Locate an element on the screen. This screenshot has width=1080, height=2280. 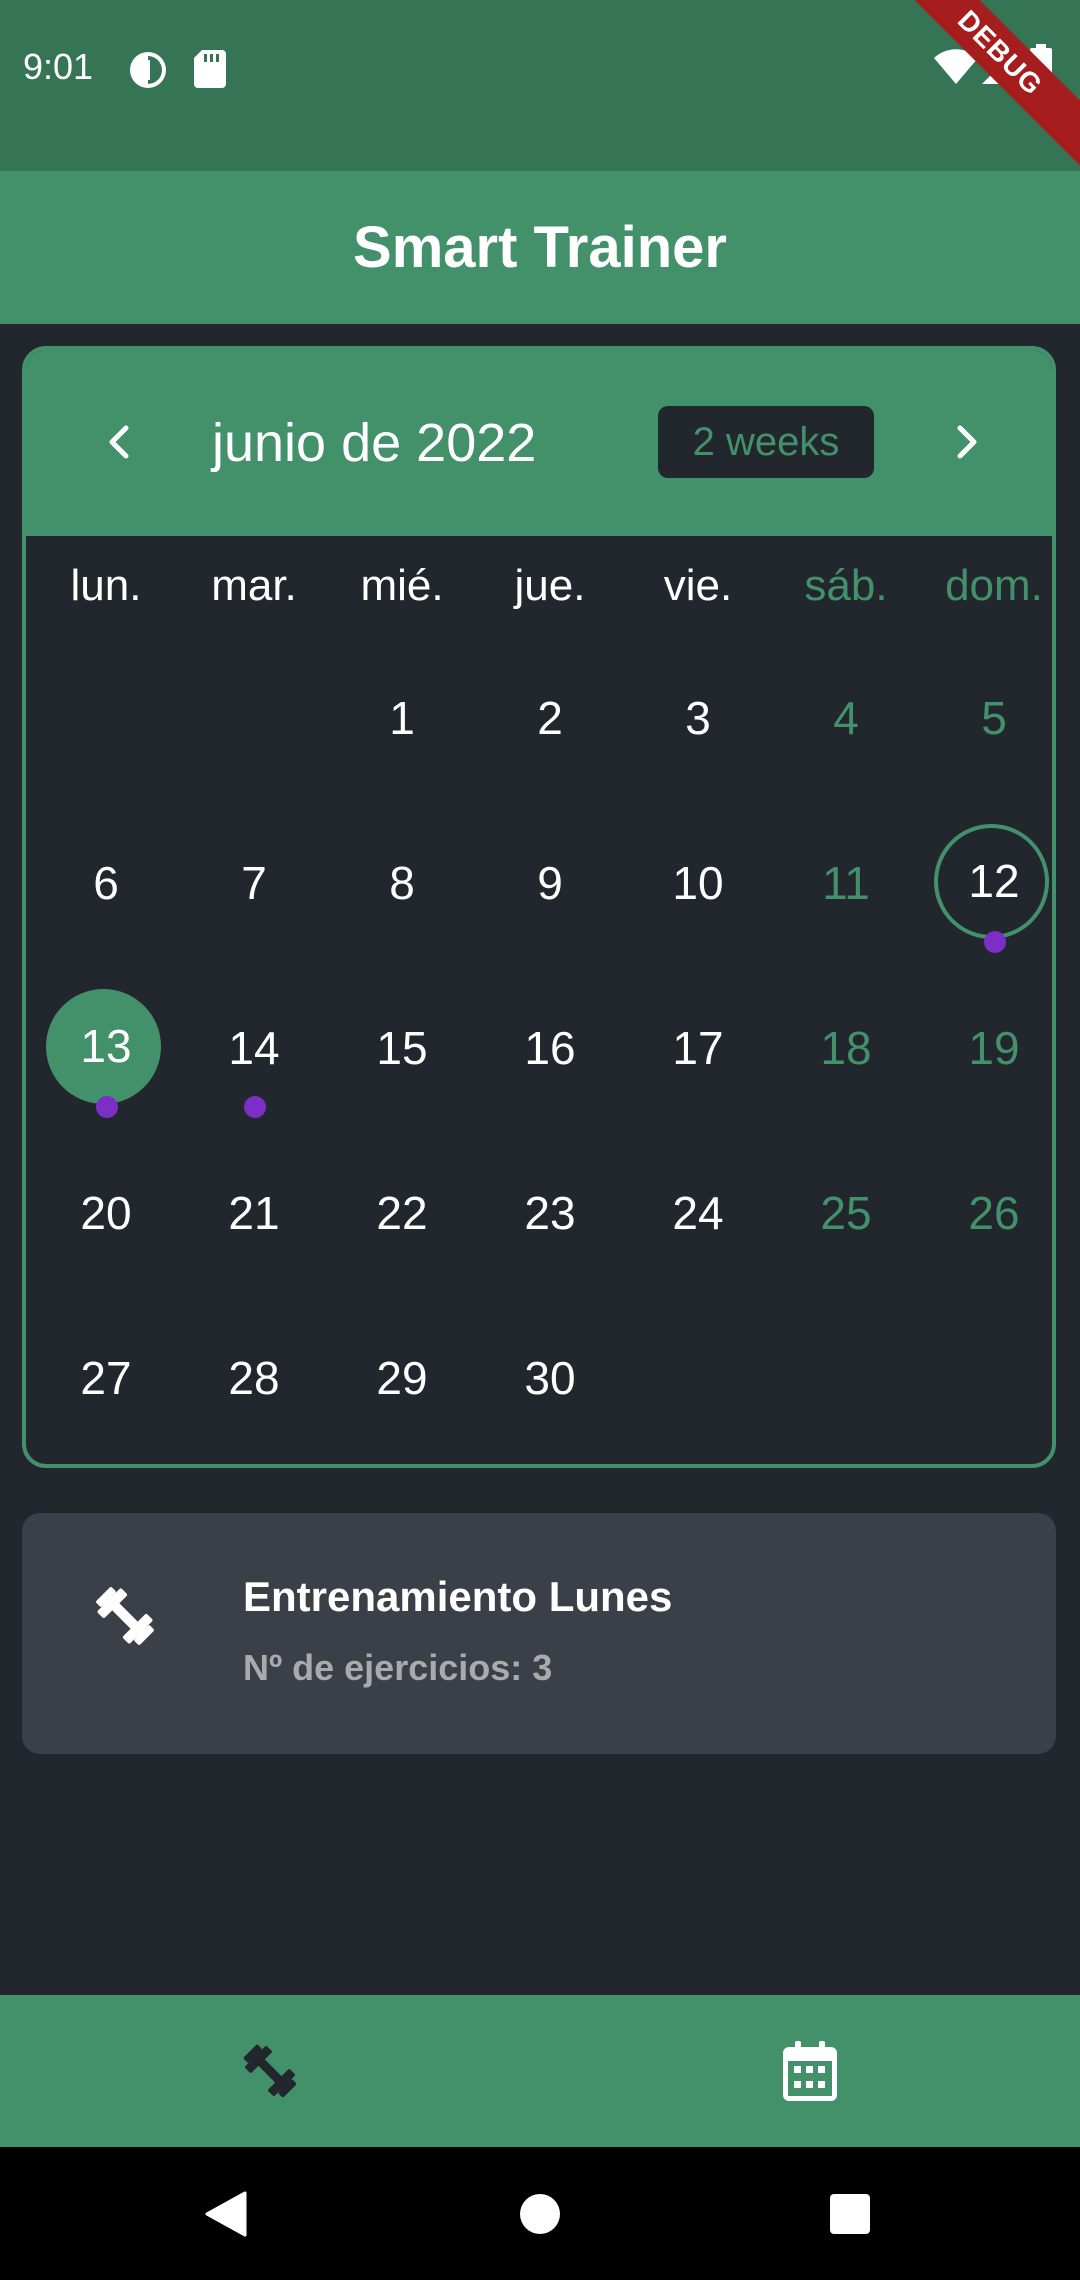
day-of-week-label: vie. is located at coordinates (698, 585).